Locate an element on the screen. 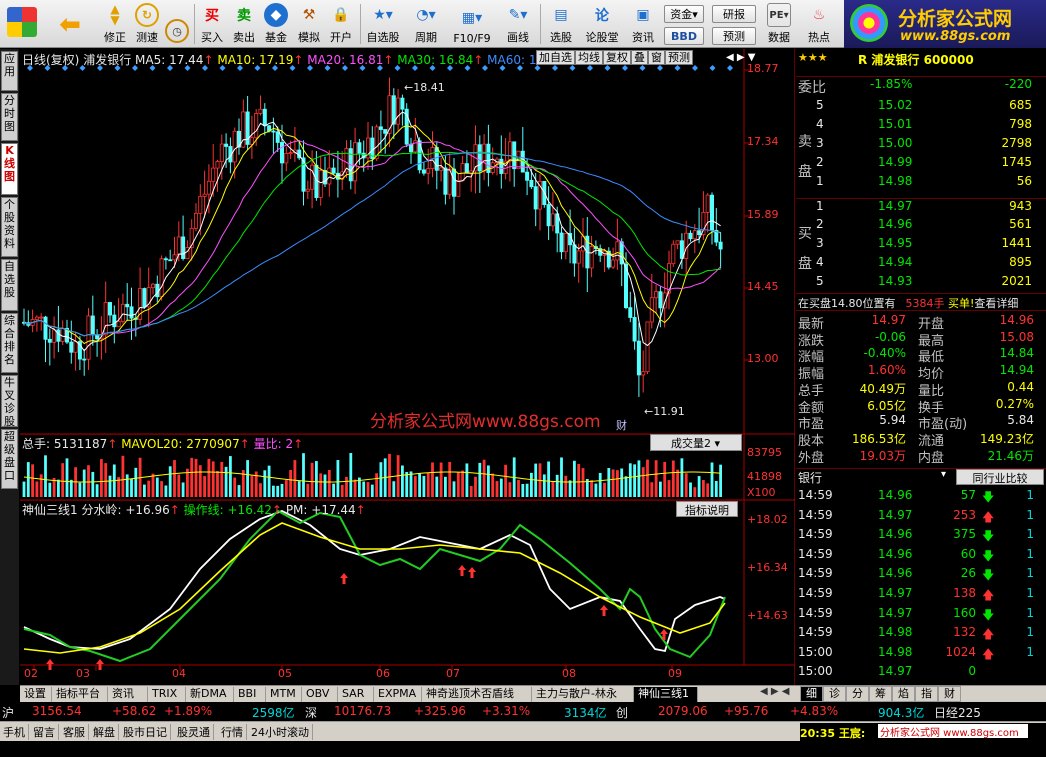 The image size is (1046, 757). kline-header-button-3: 叠 is located at coordinates (639, 57).